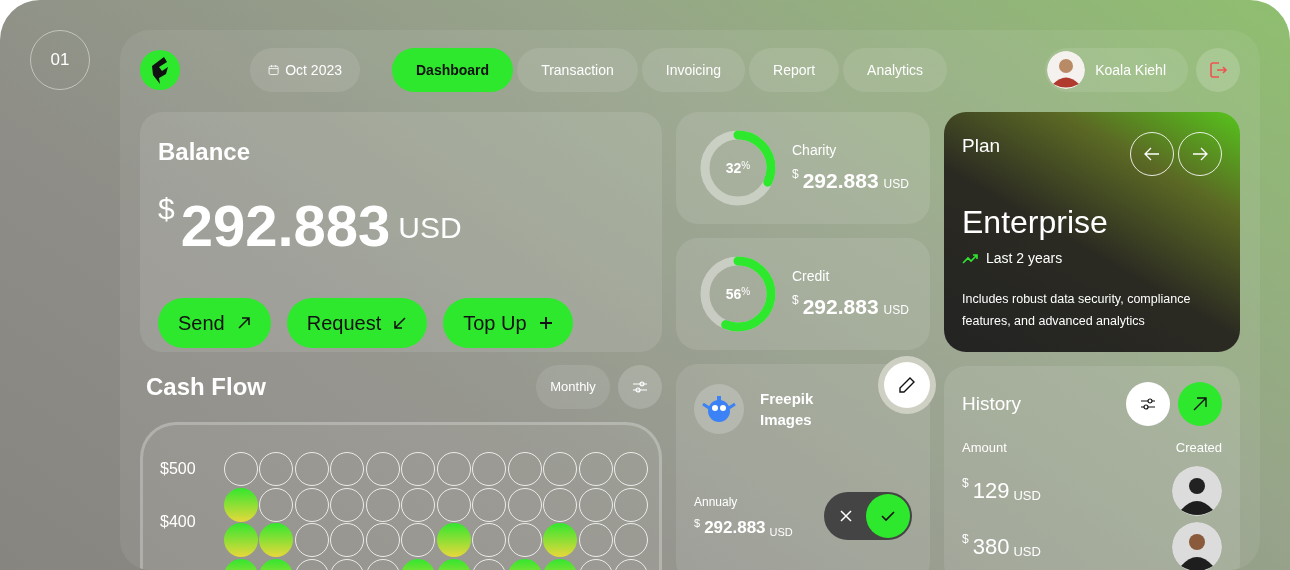 The width and height of the screenshot is (1290, 570). I want to click on arrow-down-left-icon, so click(400, 323).